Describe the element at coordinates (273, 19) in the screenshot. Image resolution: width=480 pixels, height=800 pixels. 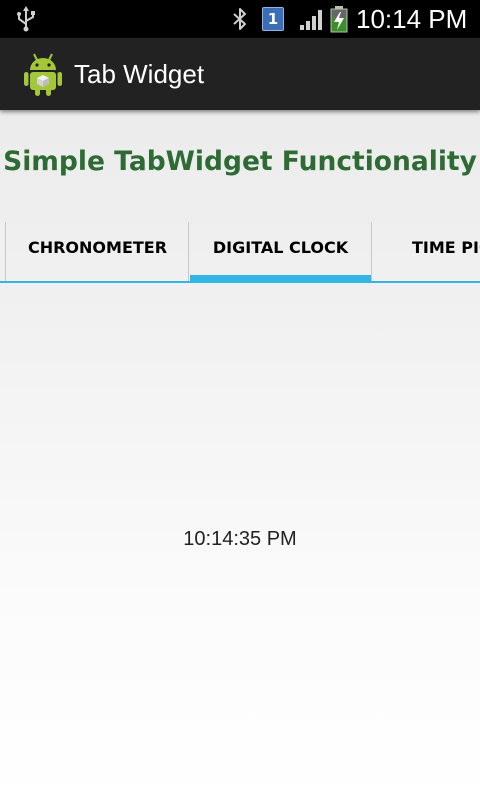
I see `notification-badge: 1` at that location.